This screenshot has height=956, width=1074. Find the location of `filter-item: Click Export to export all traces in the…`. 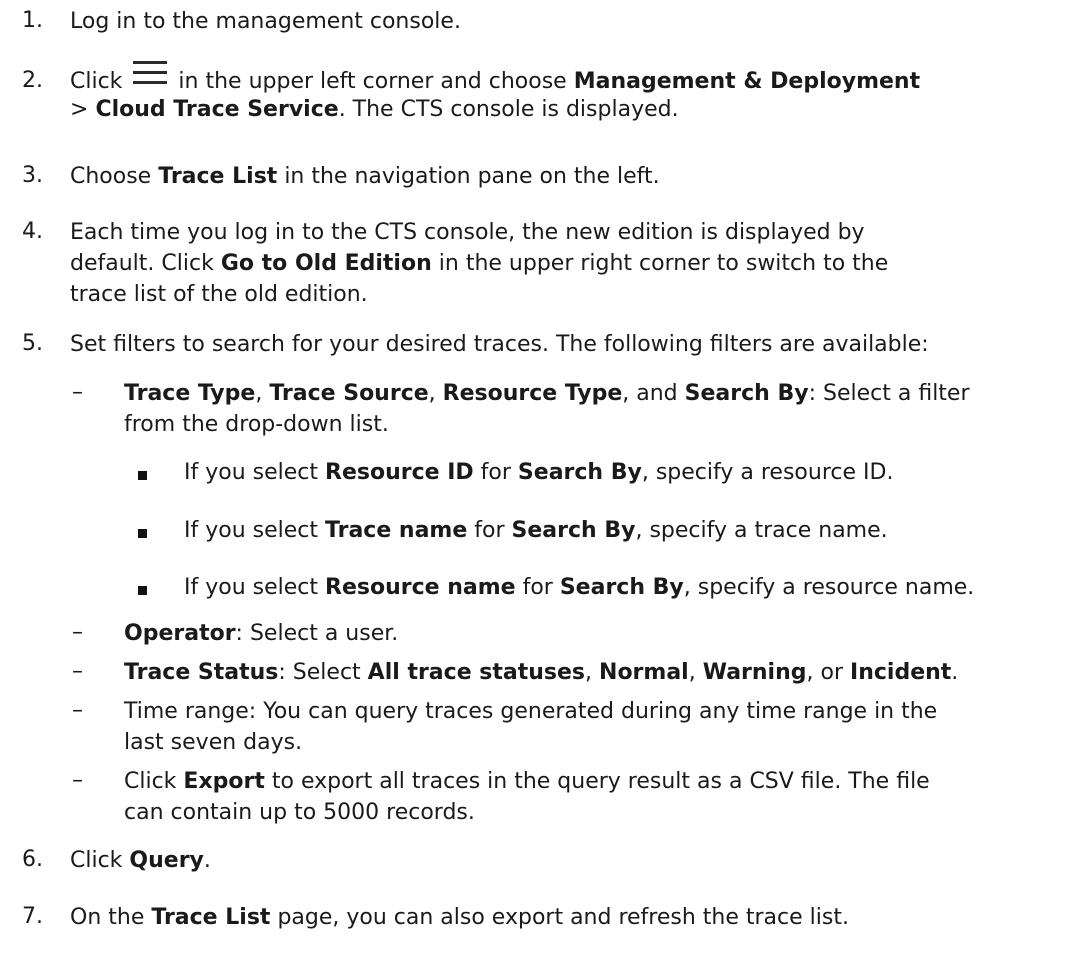

filter-item: Click Export to export all traces in the… is located at coordinates (527, 797).